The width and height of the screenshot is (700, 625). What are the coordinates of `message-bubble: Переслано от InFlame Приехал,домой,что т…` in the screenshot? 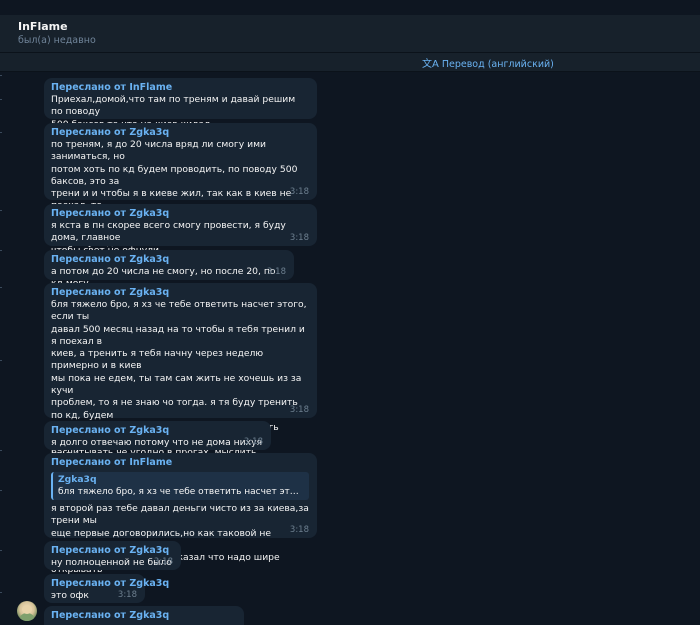 It's located at (180, 104).